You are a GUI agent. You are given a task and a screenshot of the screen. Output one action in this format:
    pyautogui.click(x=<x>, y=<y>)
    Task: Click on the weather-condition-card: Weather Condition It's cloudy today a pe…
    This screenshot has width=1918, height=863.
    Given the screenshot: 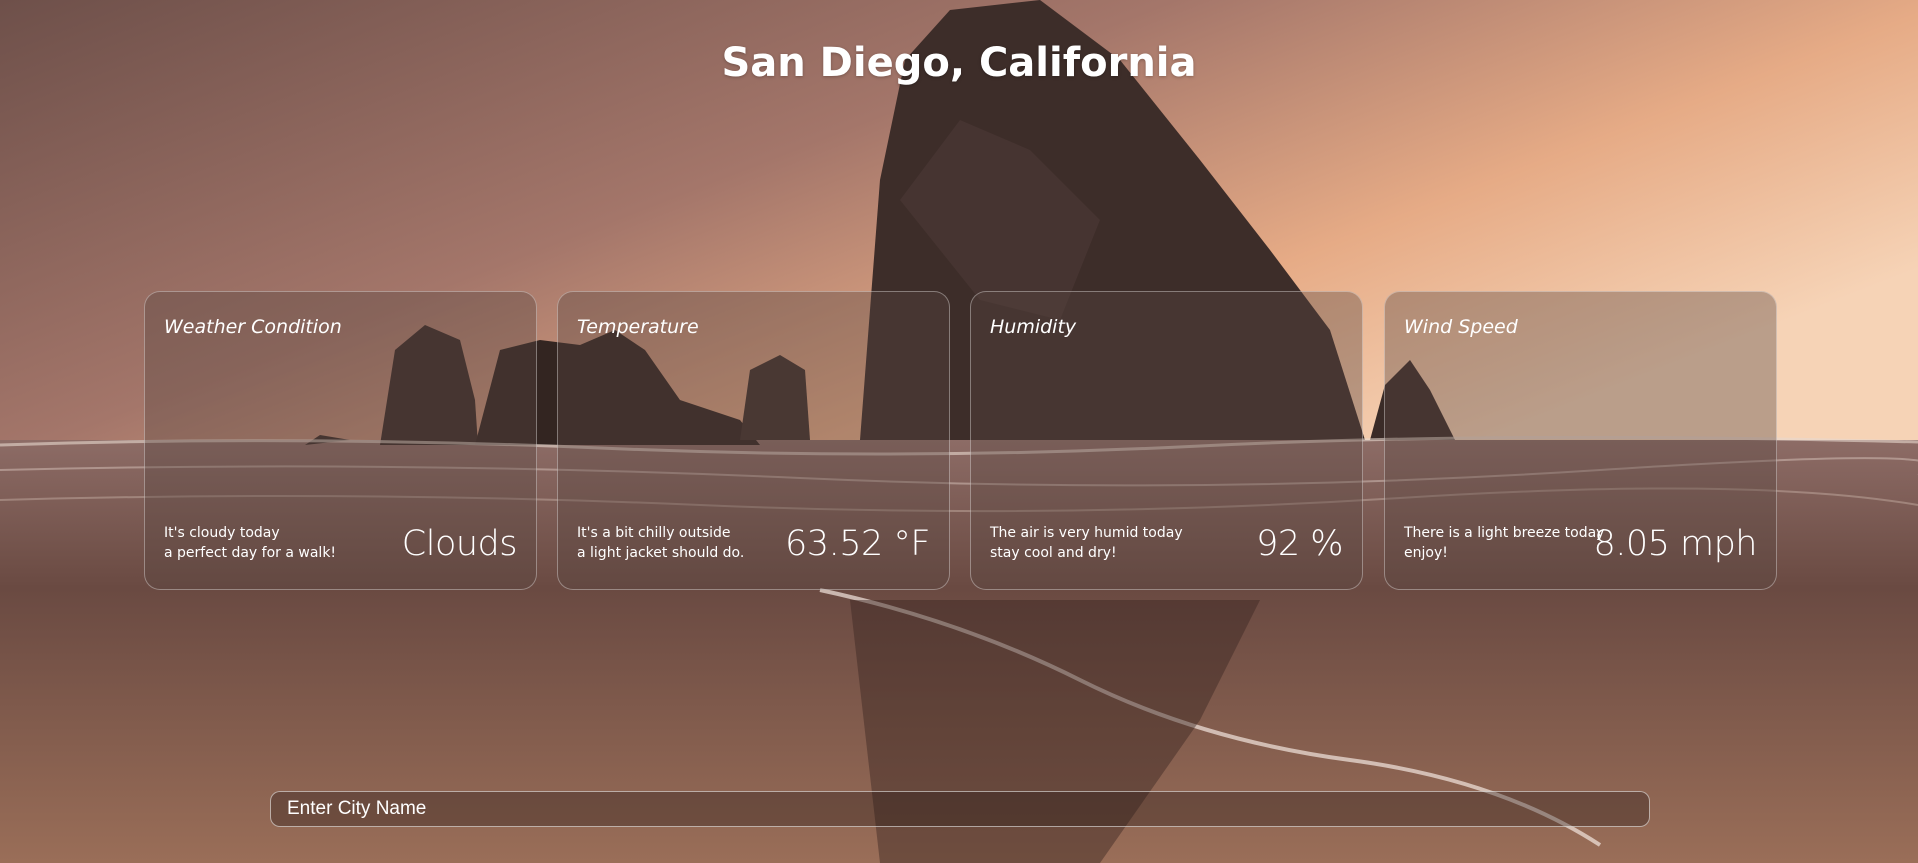 What is the action you would take?
    pyautogui.click(x=340, y=440)
    